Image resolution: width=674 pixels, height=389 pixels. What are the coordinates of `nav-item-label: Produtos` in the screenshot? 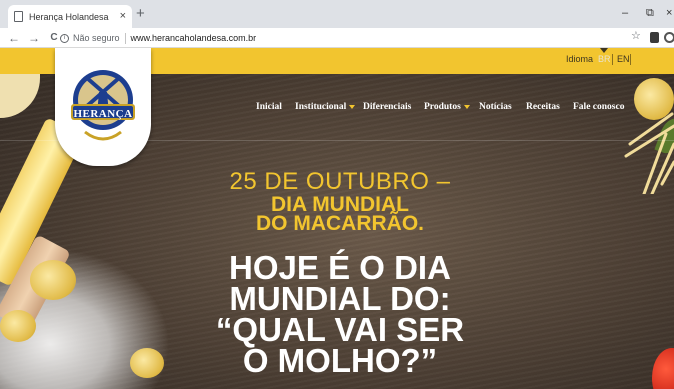 It's located at (442, 107).